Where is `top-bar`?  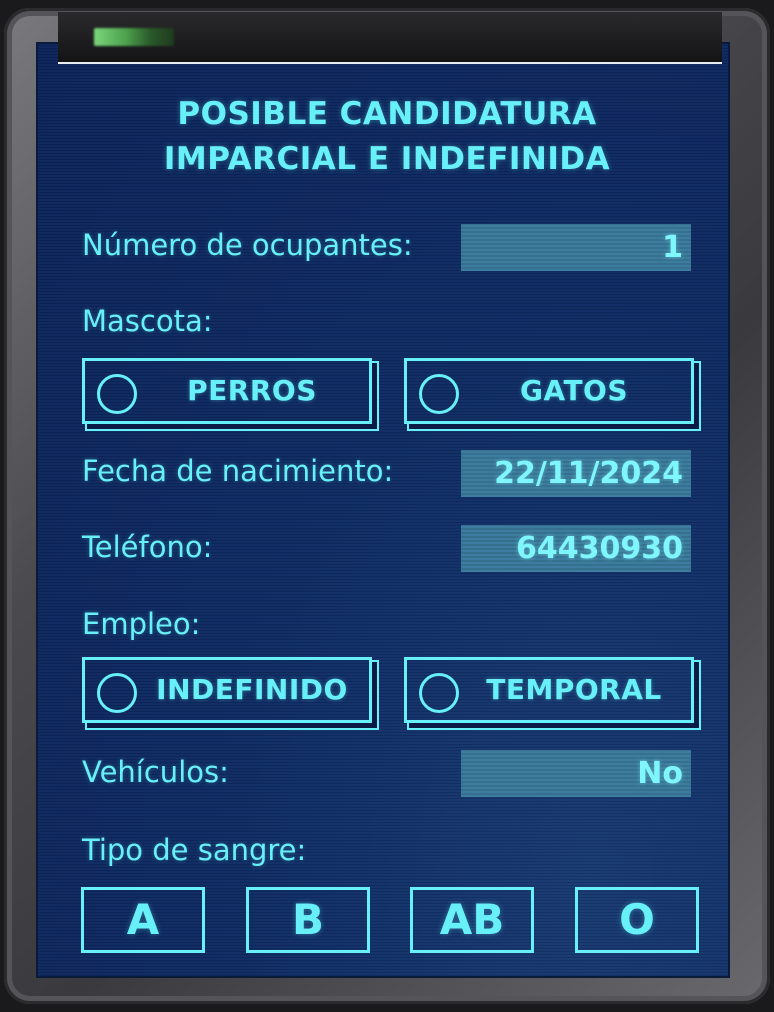
top-bar is located at coordinates (390, 38).